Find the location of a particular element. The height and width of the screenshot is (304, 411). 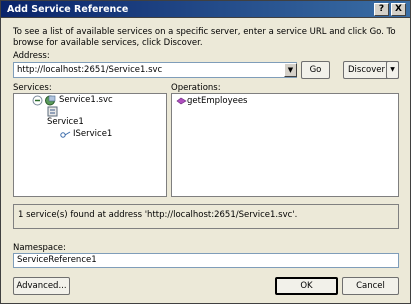

discover-dropdown-button: ▼ is located at coordinates (392, 70).